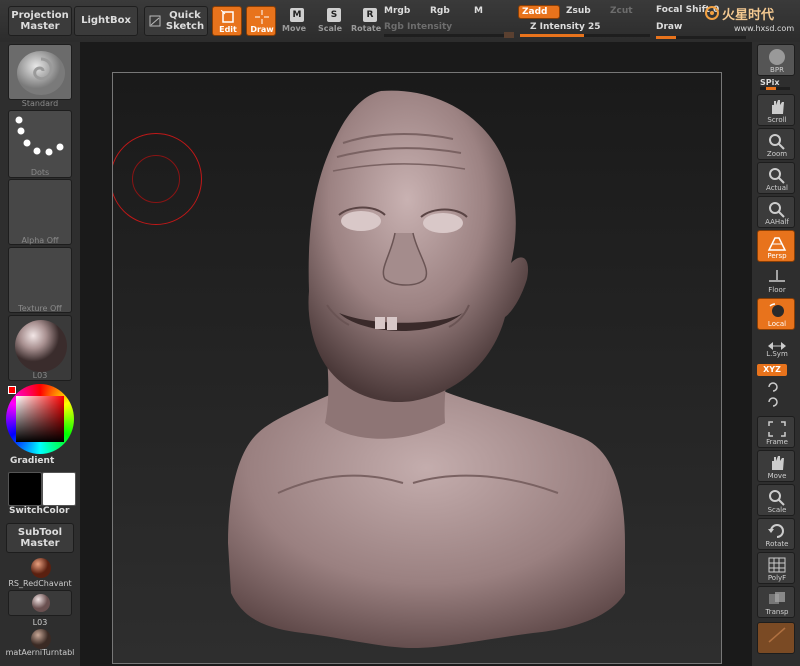 This screenshot has width=800, height=666. What do you see at coordinates (12, 390) in the screenshot?
I see `color-picker-marker` at bounding box center [12, 390].